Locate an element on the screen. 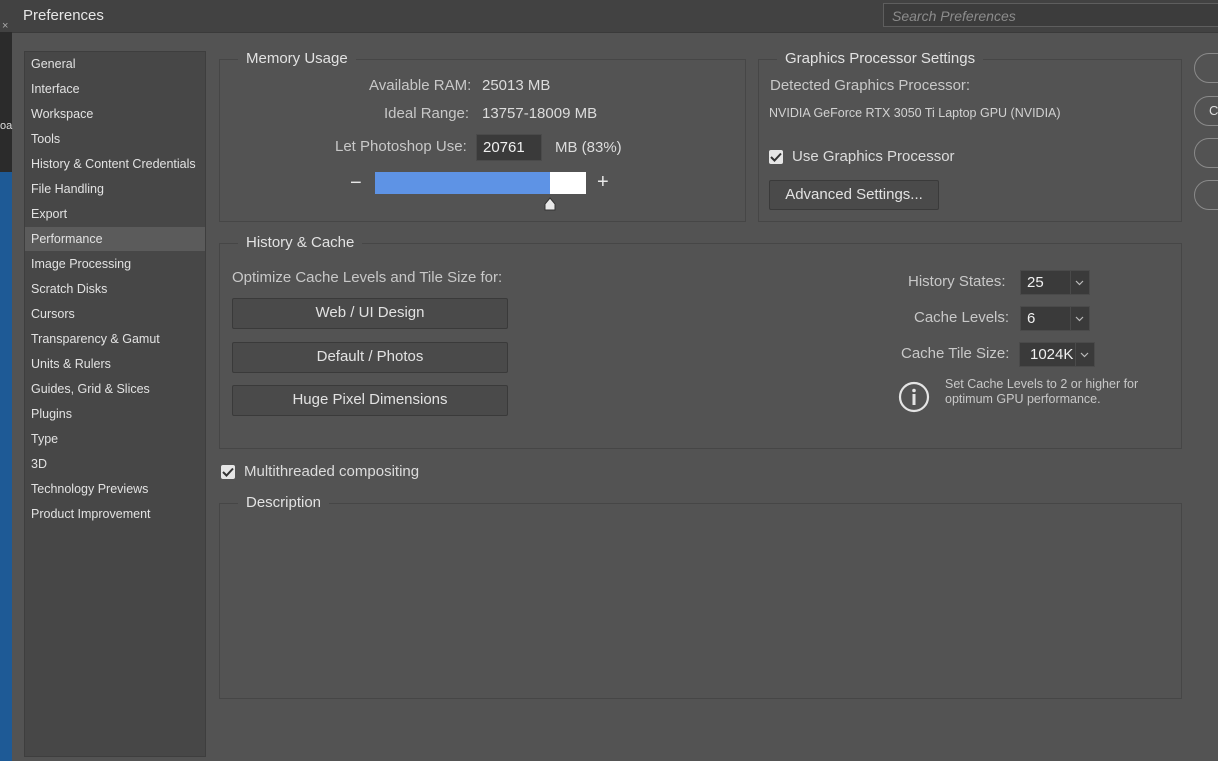 The image size is (1218, 761). memory-slider-track is located at coordinates (480, 183).